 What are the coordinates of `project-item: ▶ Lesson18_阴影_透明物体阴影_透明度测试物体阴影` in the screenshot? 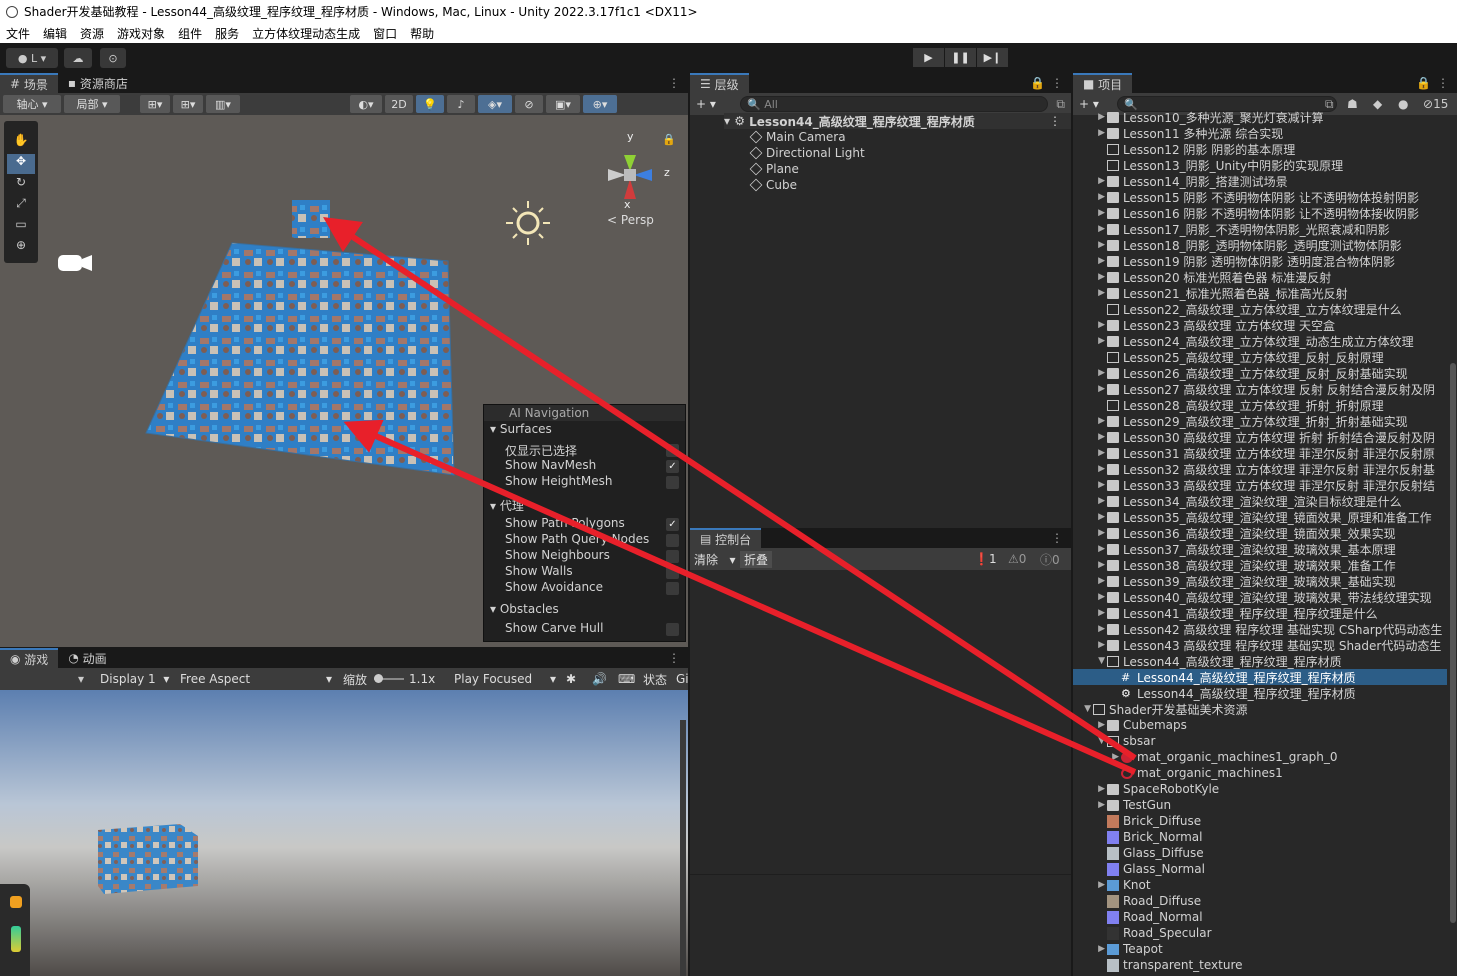 It's located at (1260, 245).